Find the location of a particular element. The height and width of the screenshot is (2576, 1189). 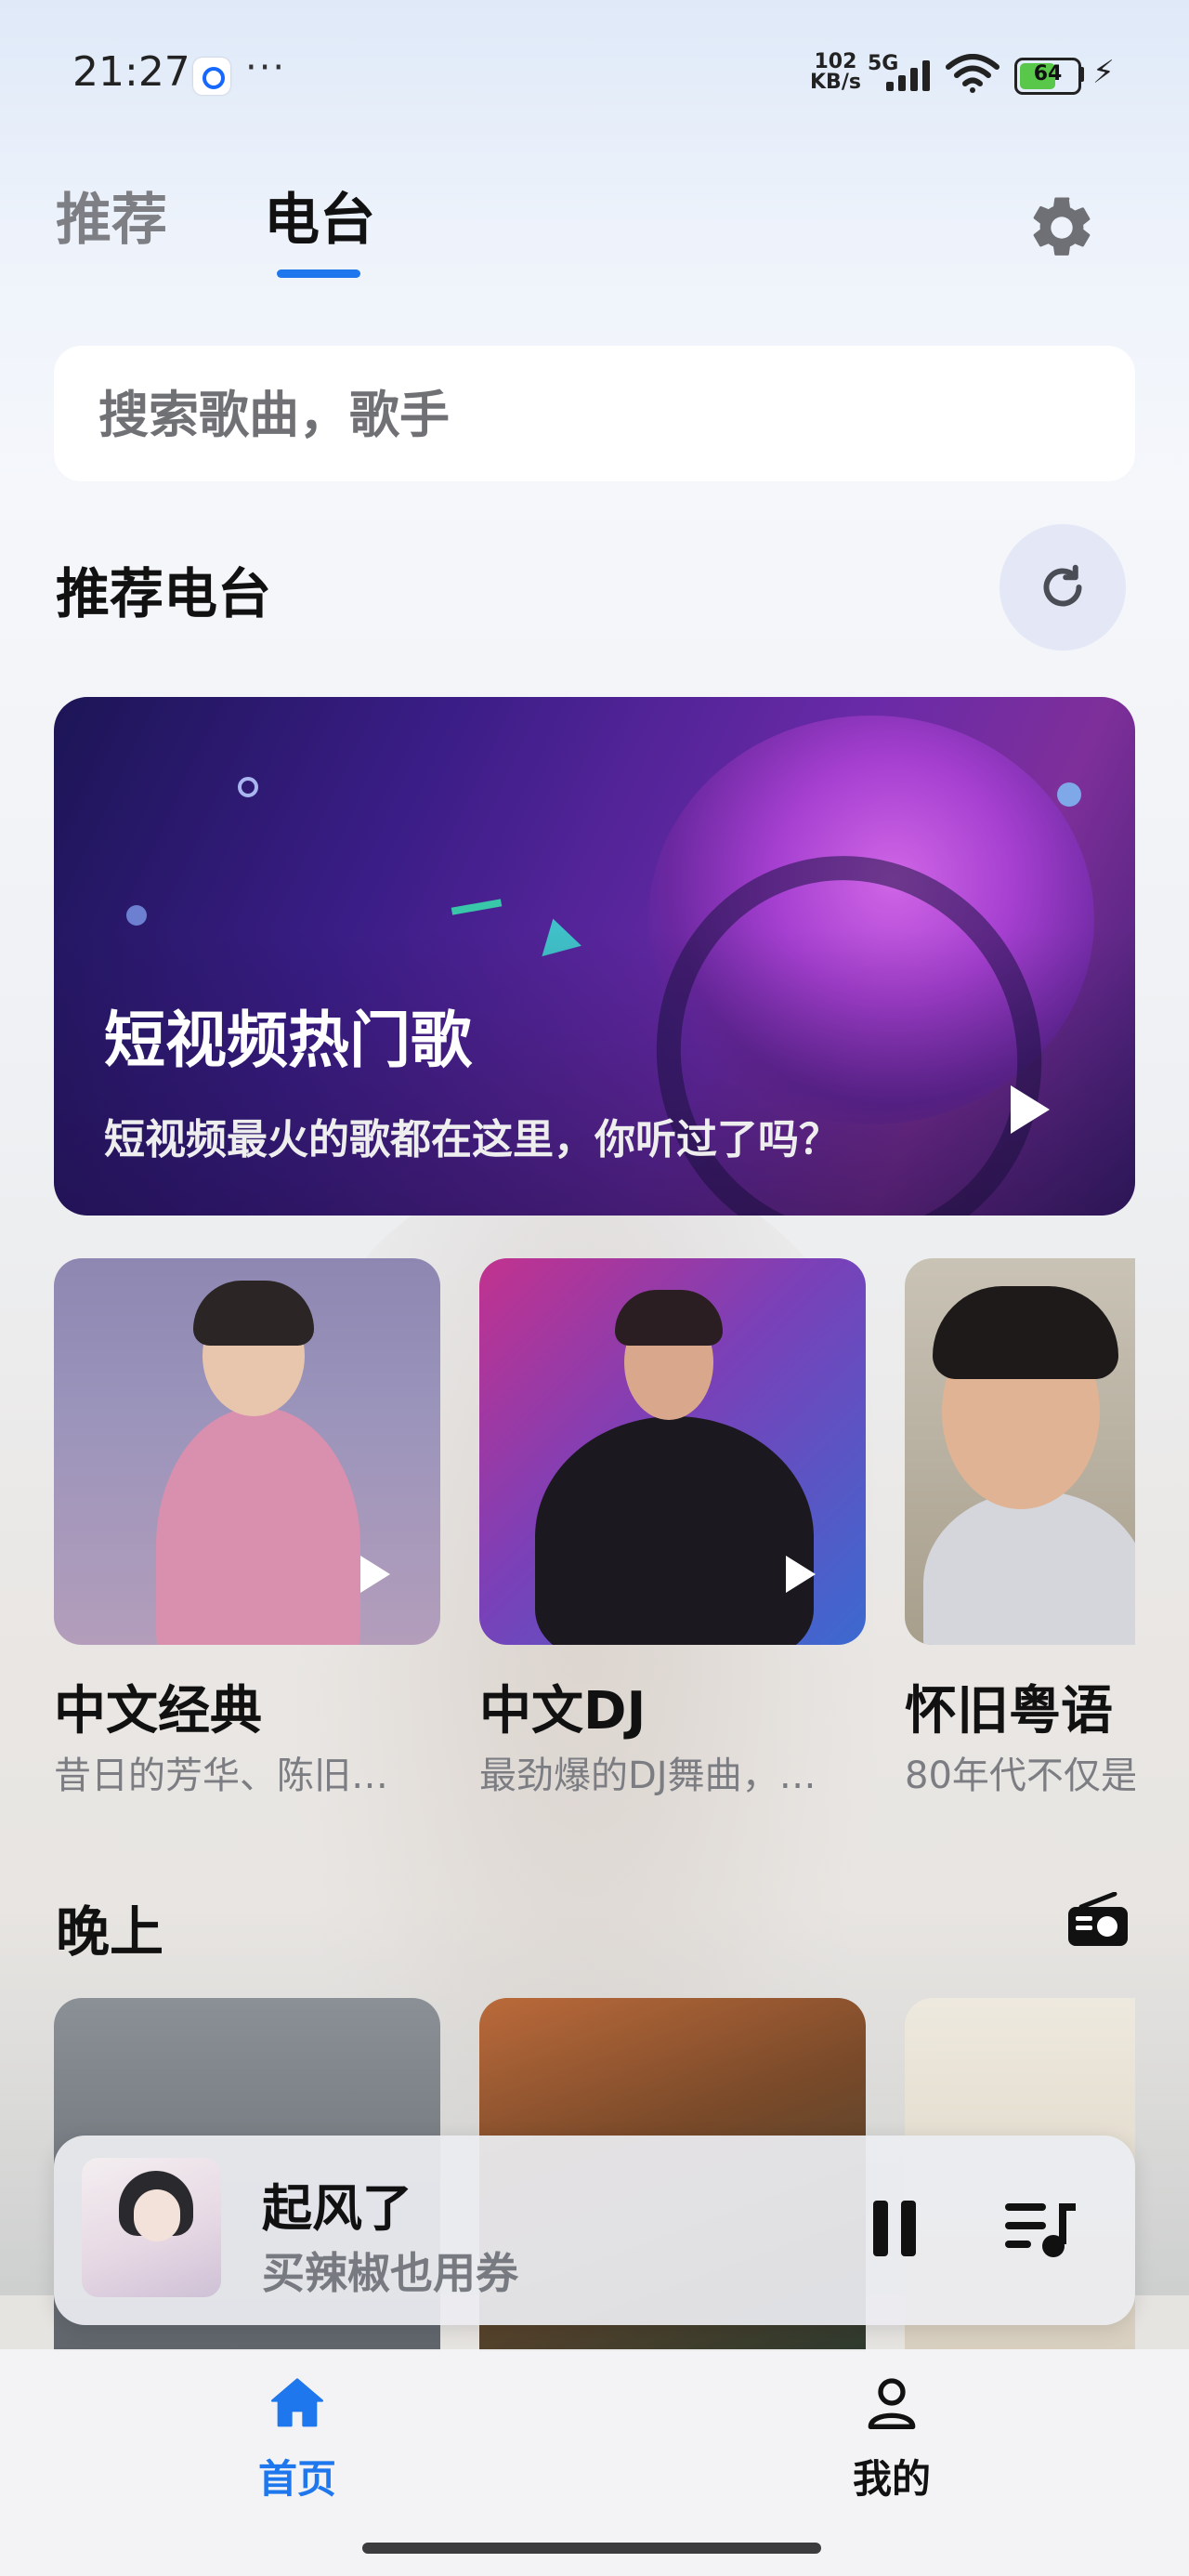

song-title: 起风了 is located at coordinates (337, 2208).